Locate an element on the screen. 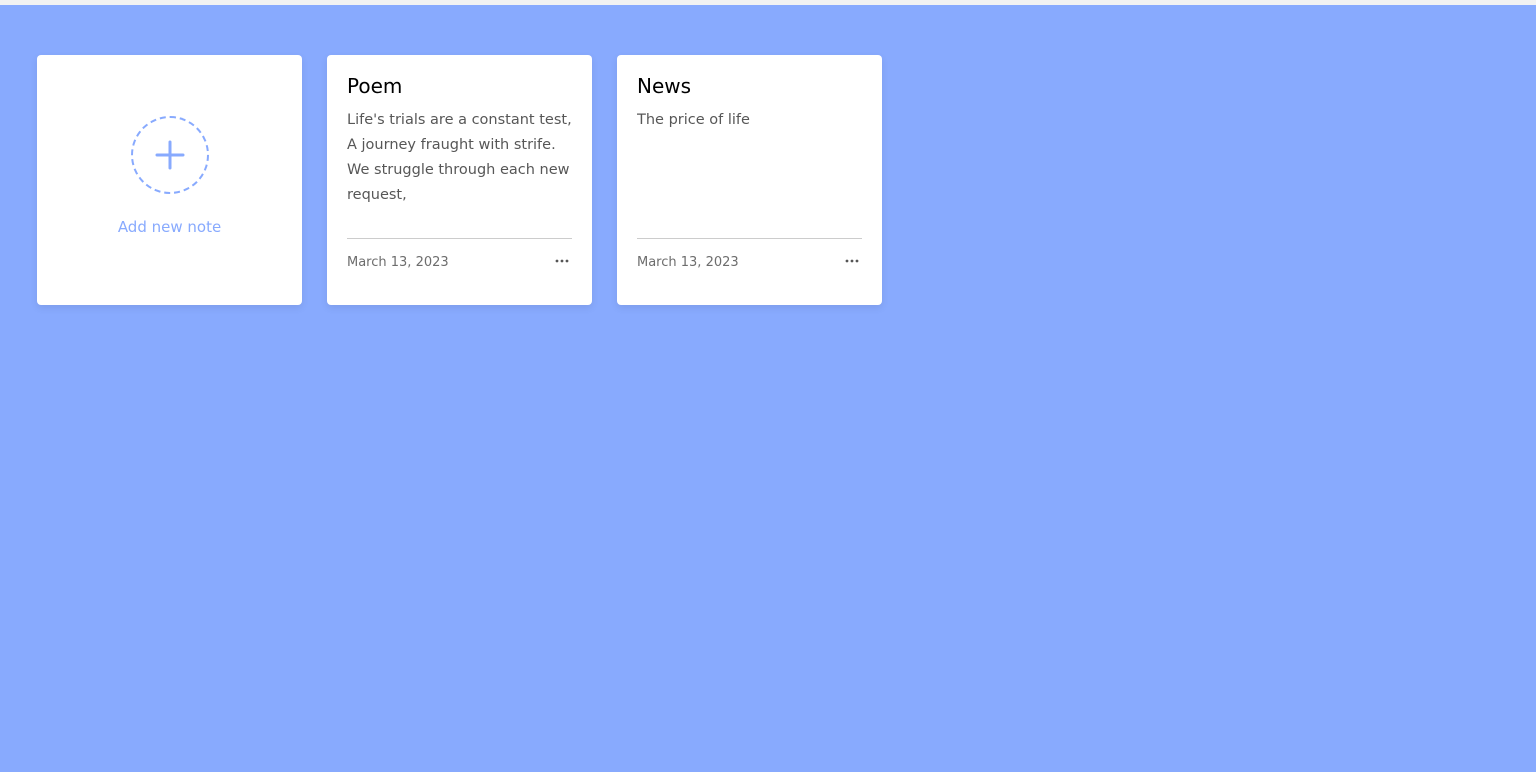 This screenshot has height=772, width=1536. note-description: The price of life is located at coordinates (749, 171).